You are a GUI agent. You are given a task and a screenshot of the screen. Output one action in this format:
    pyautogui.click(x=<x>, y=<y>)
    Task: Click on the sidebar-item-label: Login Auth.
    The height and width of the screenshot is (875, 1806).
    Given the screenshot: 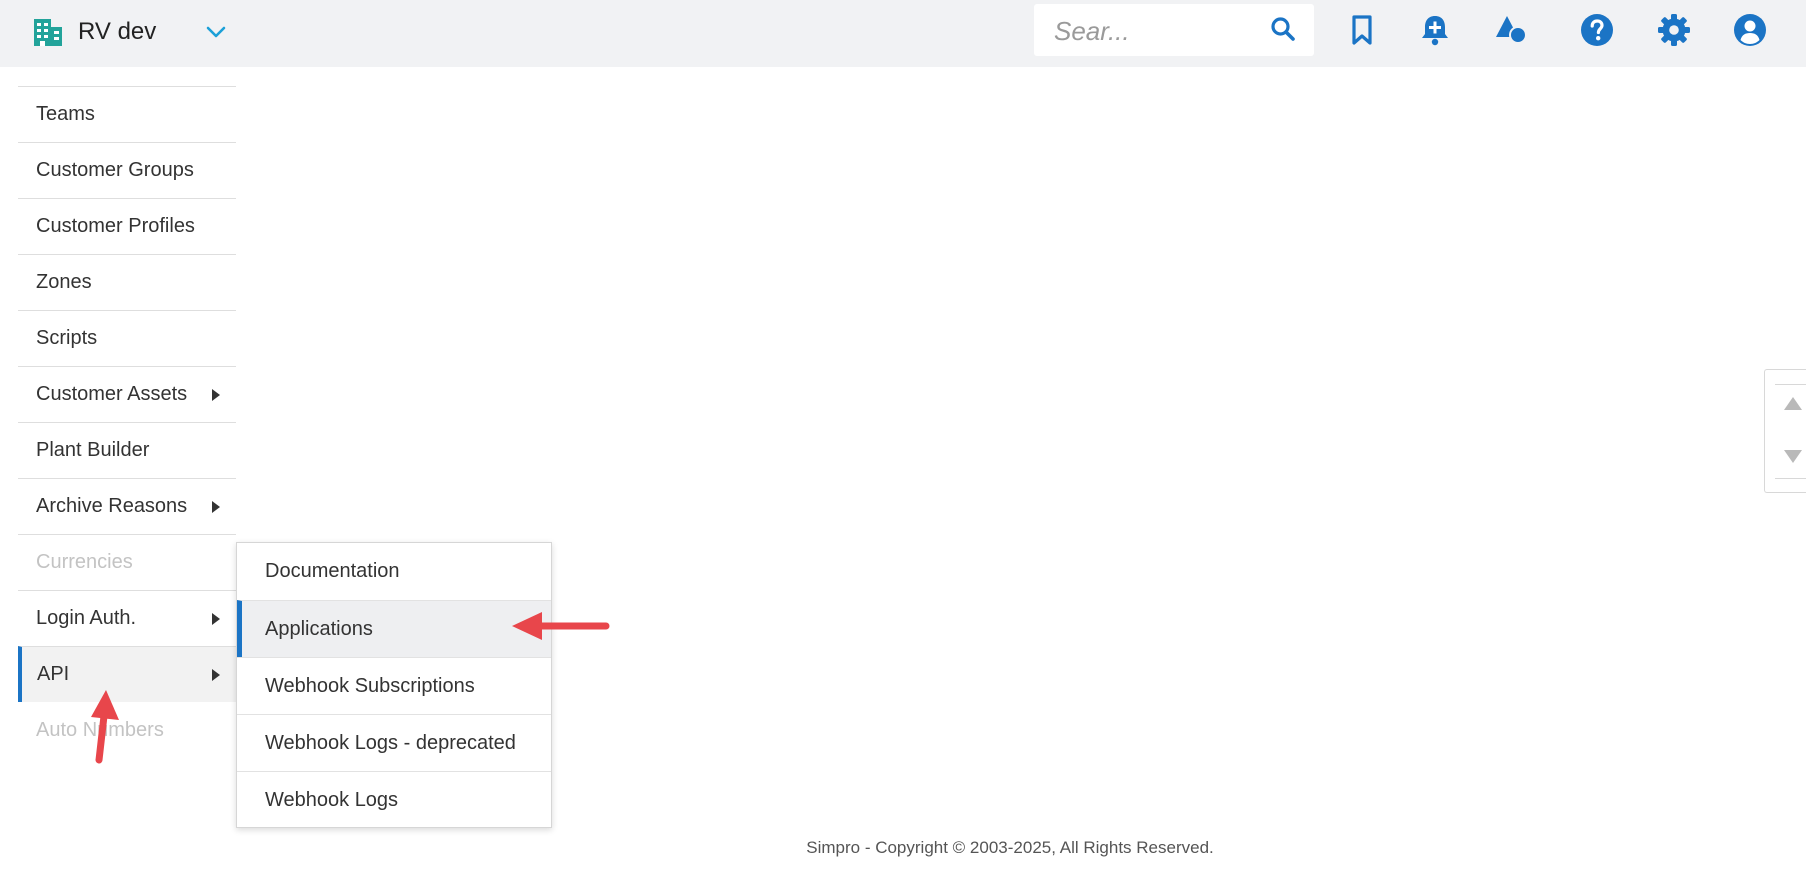 What is the action you would take?
    pyautogui.click(x=86, y=618)
    